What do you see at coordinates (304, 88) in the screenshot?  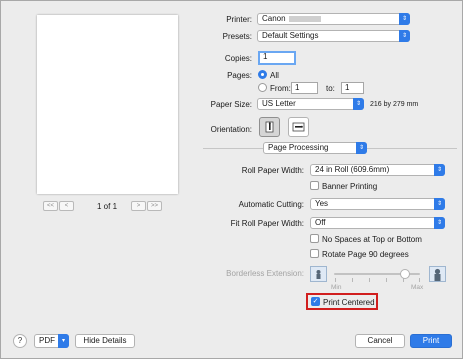 I see `pages-from-field: 1` at bounding box center [304, 88].